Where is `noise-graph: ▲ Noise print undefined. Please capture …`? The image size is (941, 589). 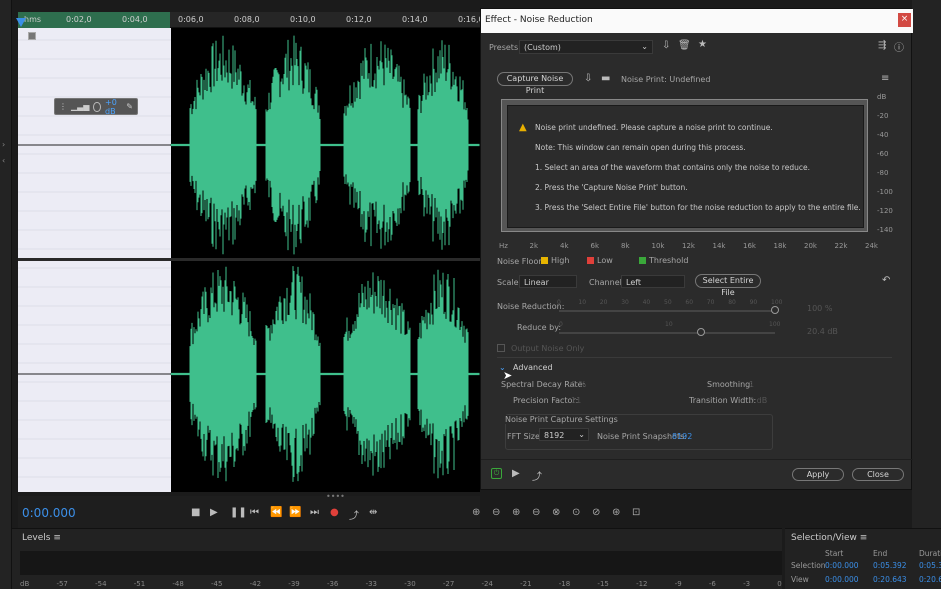
noise-graph: ▲ Noise print undefined. Please capture … is located at coordinates (684, 165).